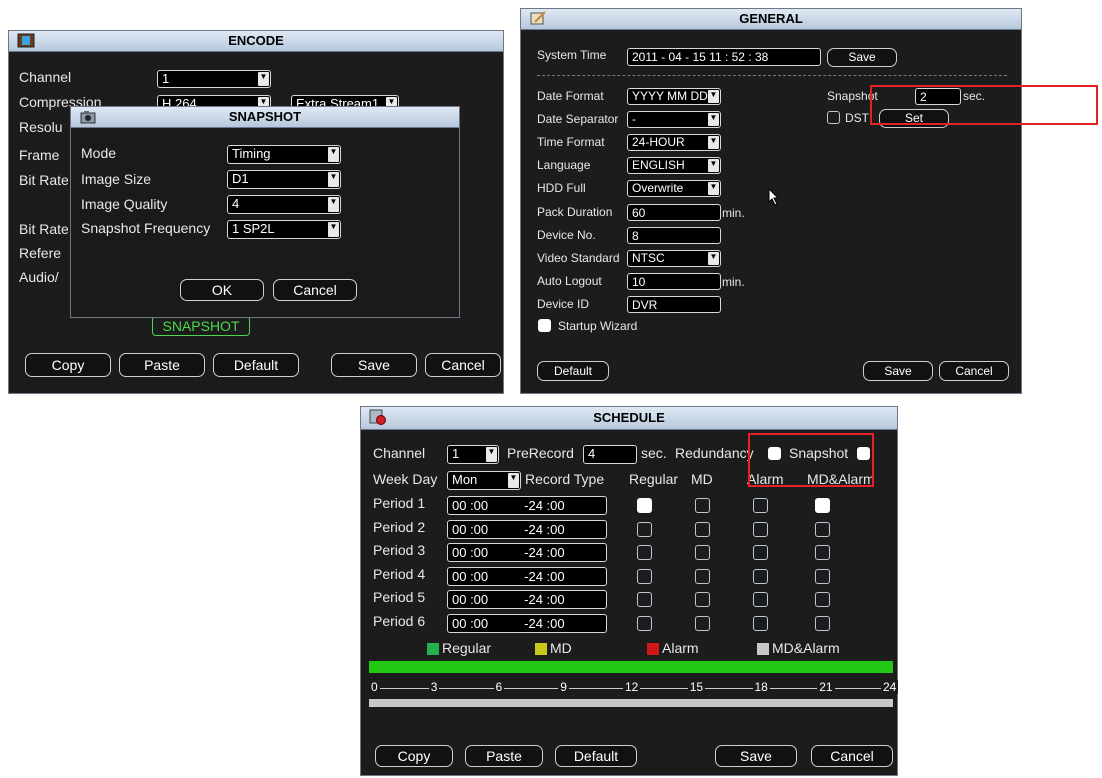 The height and width of the screenshot is (778, 1102). Describe the element at coordinates (504, 756) in the screenshot. I see `schedule-paste-button: Paste` at that location.